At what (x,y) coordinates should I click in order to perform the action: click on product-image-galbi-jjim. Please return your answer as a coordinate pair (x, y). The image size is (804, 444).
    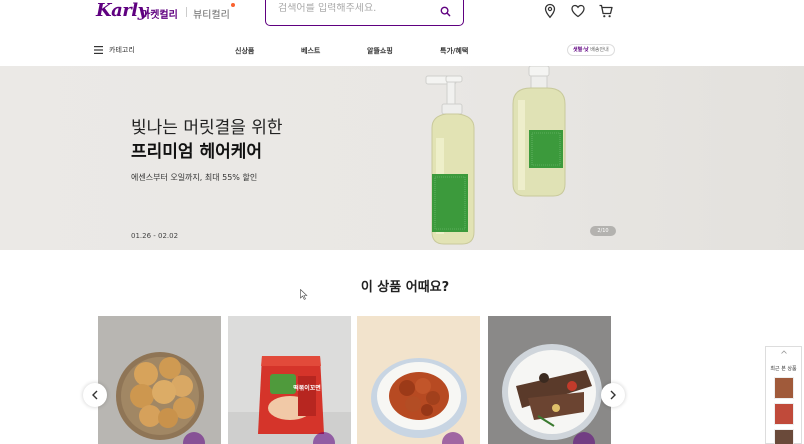
    Looking at the image, I should click on (549, 380).